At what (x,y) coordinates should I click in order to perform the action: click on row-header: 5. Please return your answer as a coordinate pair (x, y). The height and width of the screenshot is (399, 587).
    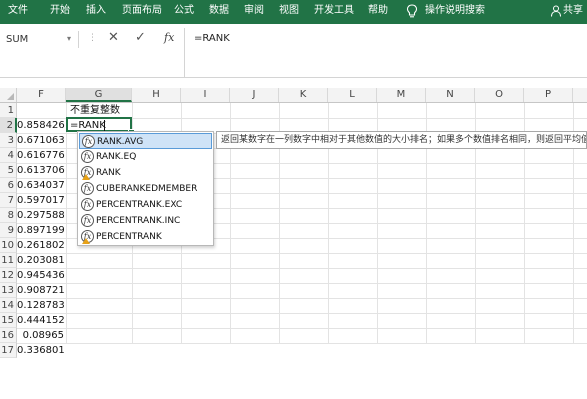
    Looking at the image, I should click on (8, 170).